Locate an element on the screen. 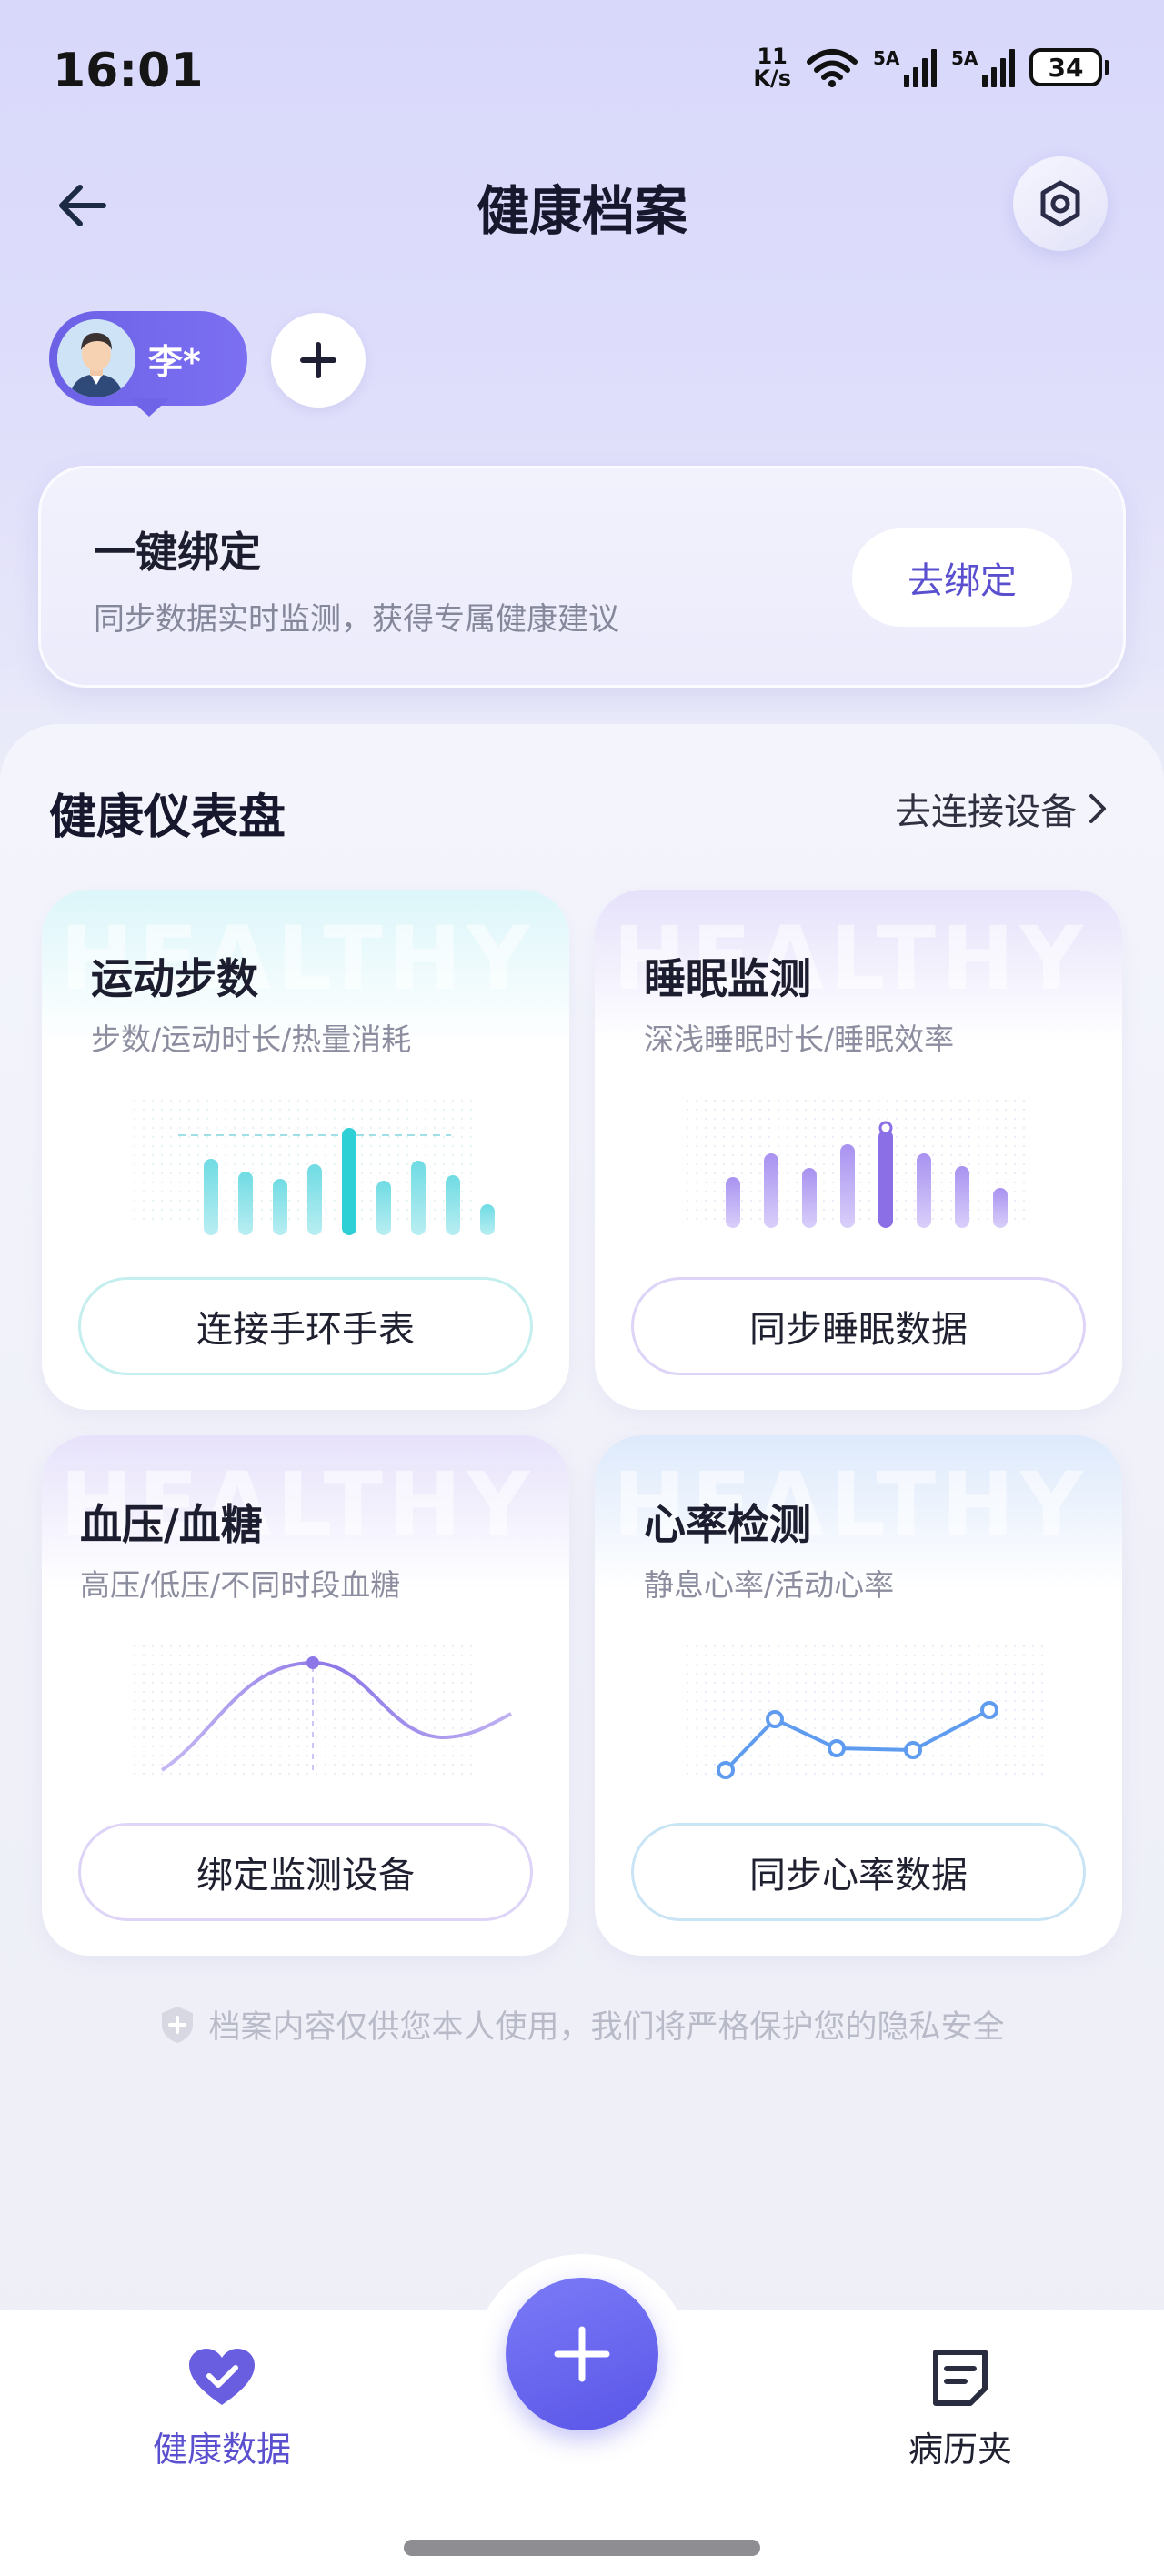 The image size is (1164, 2576). steps-bar-illustration is located at coordinates (314, 1167).